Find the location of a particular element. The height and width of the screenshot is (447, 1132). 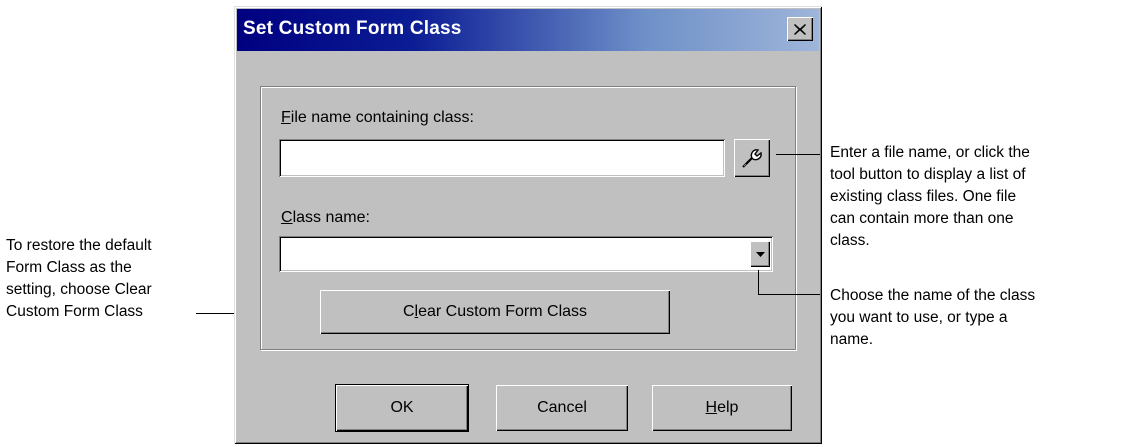

callout-line-tool is located at coordinates (798, 154).